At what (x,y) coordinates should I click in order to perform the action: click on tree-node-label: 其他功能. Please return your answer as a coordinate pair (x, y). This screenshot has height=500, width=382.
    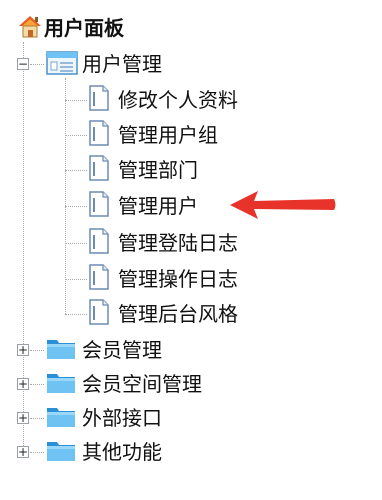
    Looking at the image, I should click on (122, 452).